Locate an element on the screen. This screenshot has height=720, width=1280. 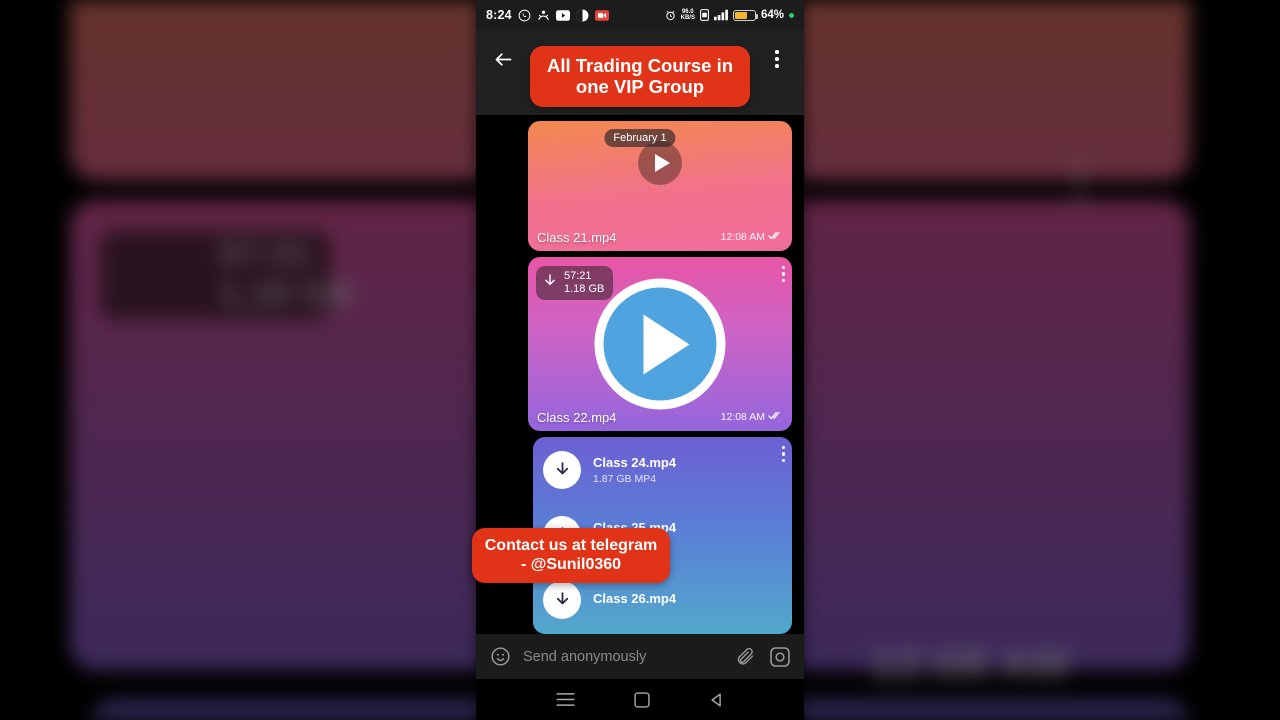
message-input-bar: Send anonymously is located at coordinates (640, 656).